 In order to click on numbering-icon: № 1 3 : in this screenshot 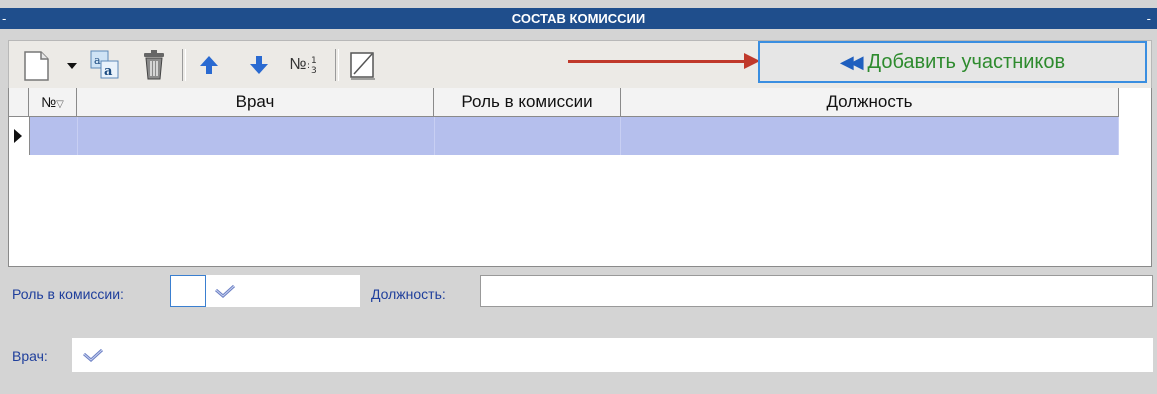, I will do `click(305, 65)`.